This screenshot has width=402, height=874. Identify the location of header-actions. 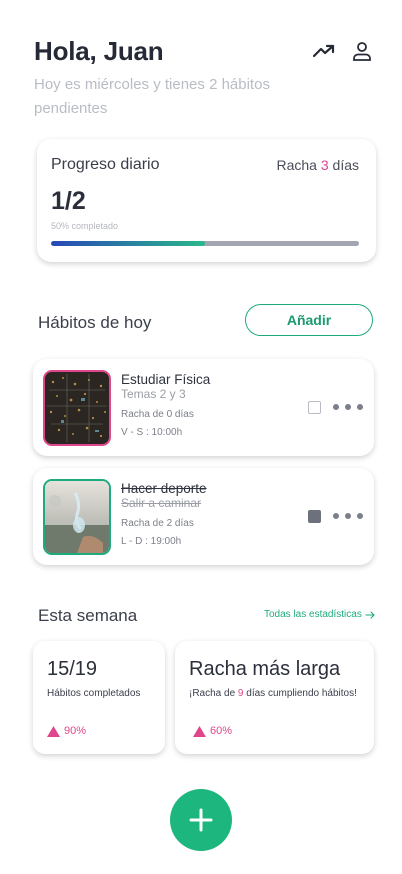
(343, 51).